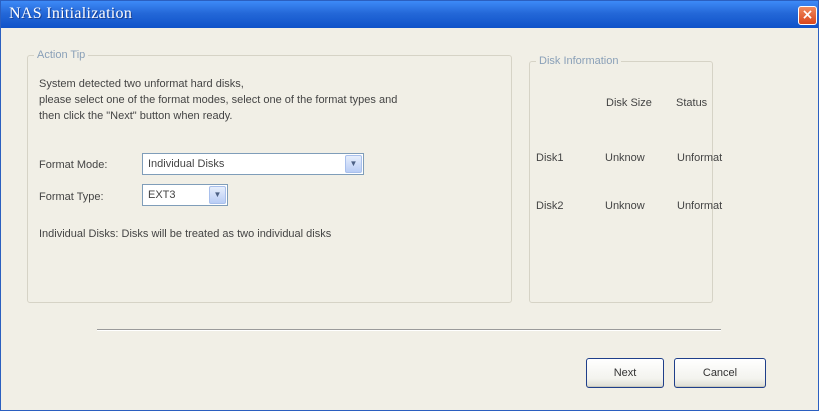 The height and width of the screenshot is (411, 819). Describe the element at coordinates (807, 15) in the screenshot. I see `close-icon: ×` at that location.